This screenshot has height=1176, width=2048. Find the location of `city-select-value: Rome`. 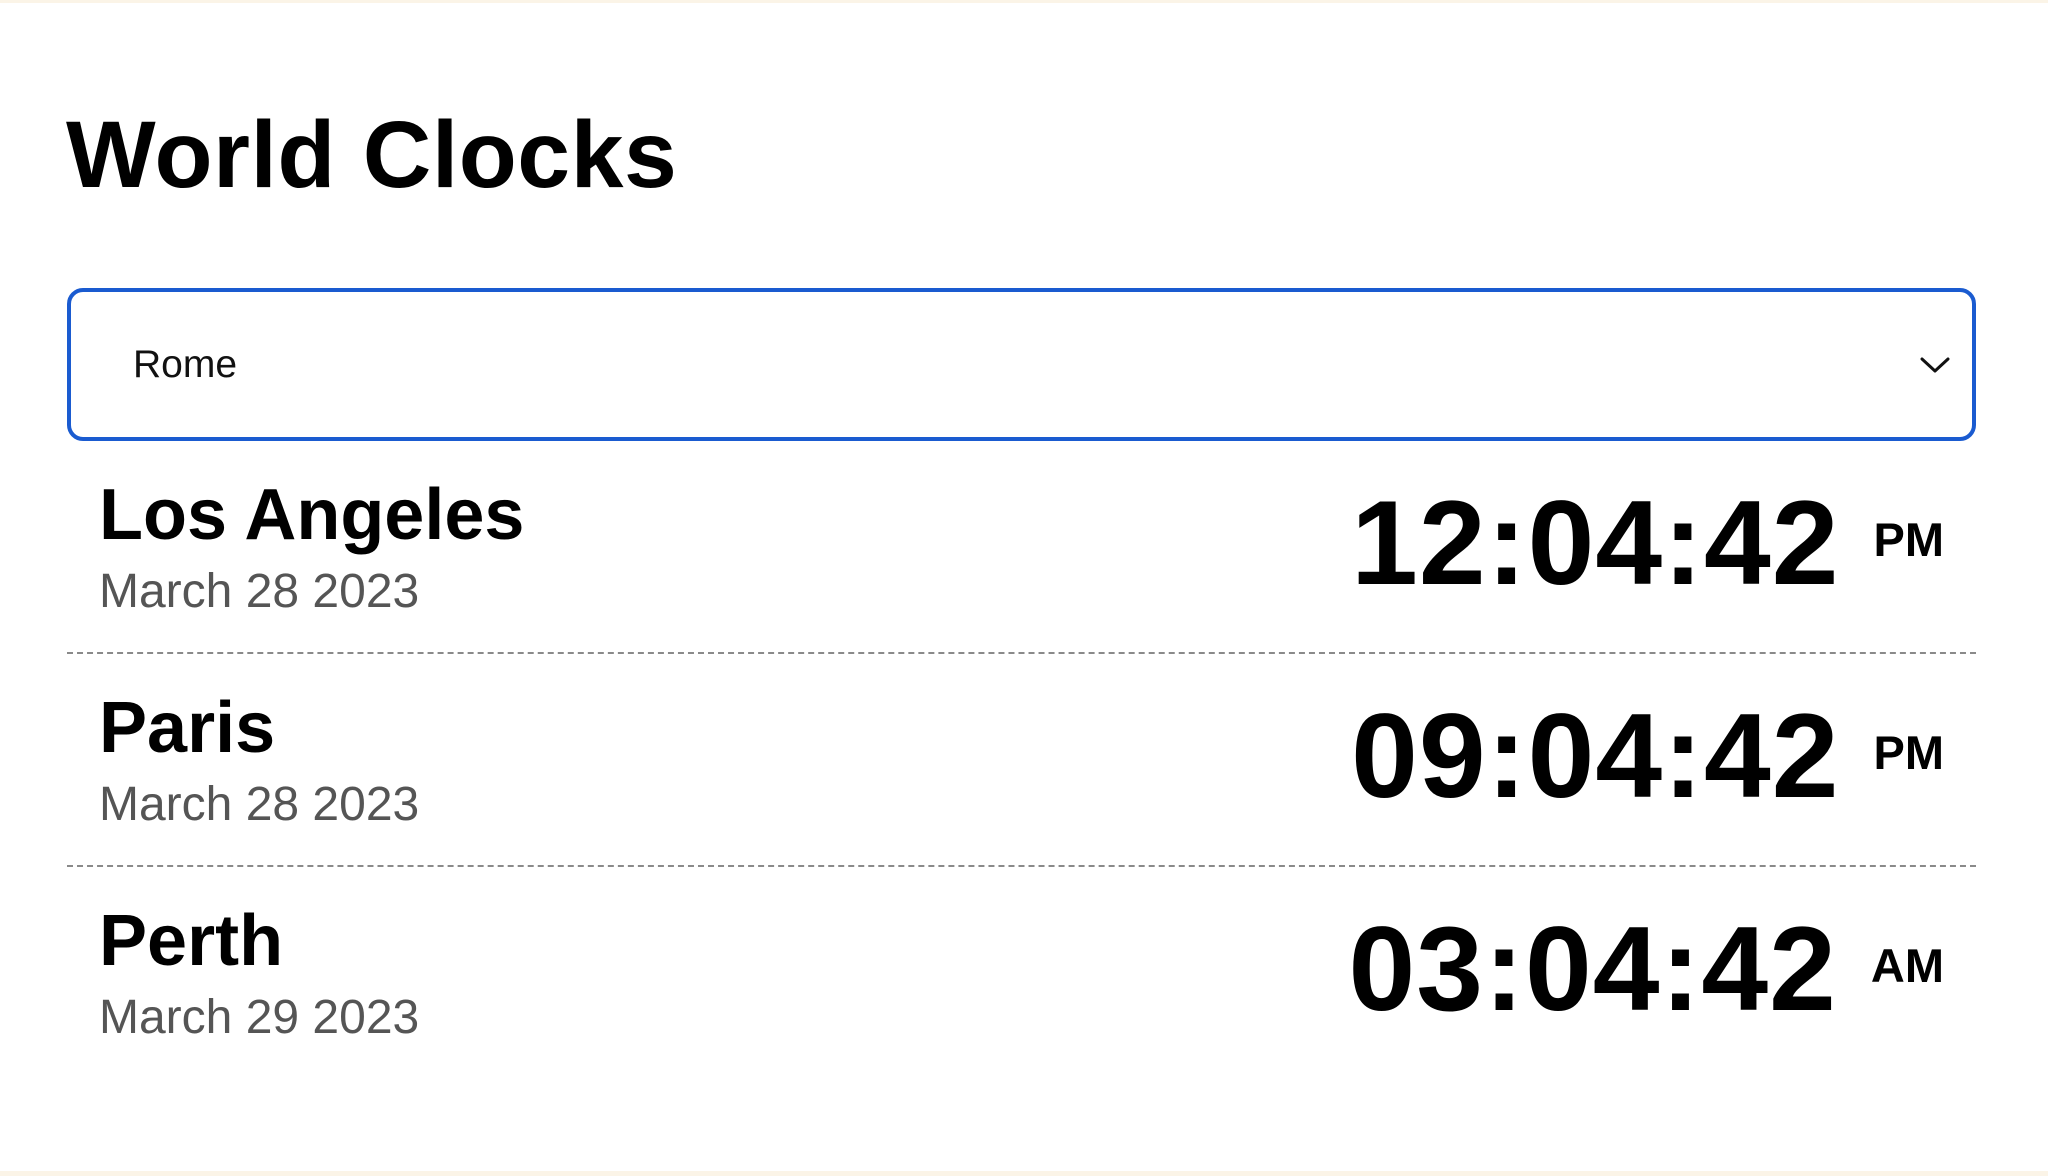

city-select-value: Rome is located at coordinates (185, 364).